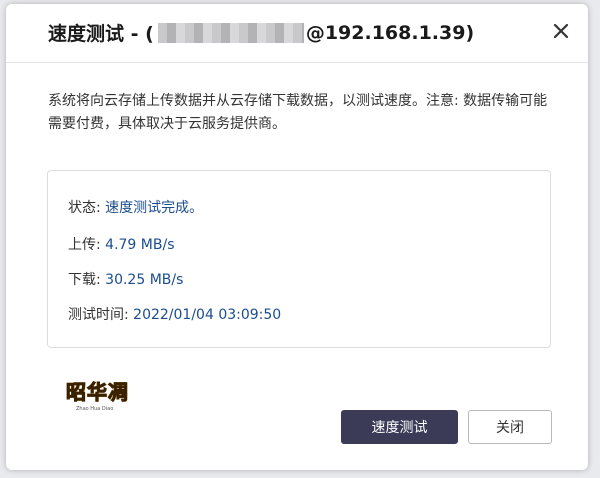 The width and height of the screenshot is (600, 478). Describe the element at coordinates (144, 280) in the screenshot. I see `download-value: 30.25 MB/s` at that location.